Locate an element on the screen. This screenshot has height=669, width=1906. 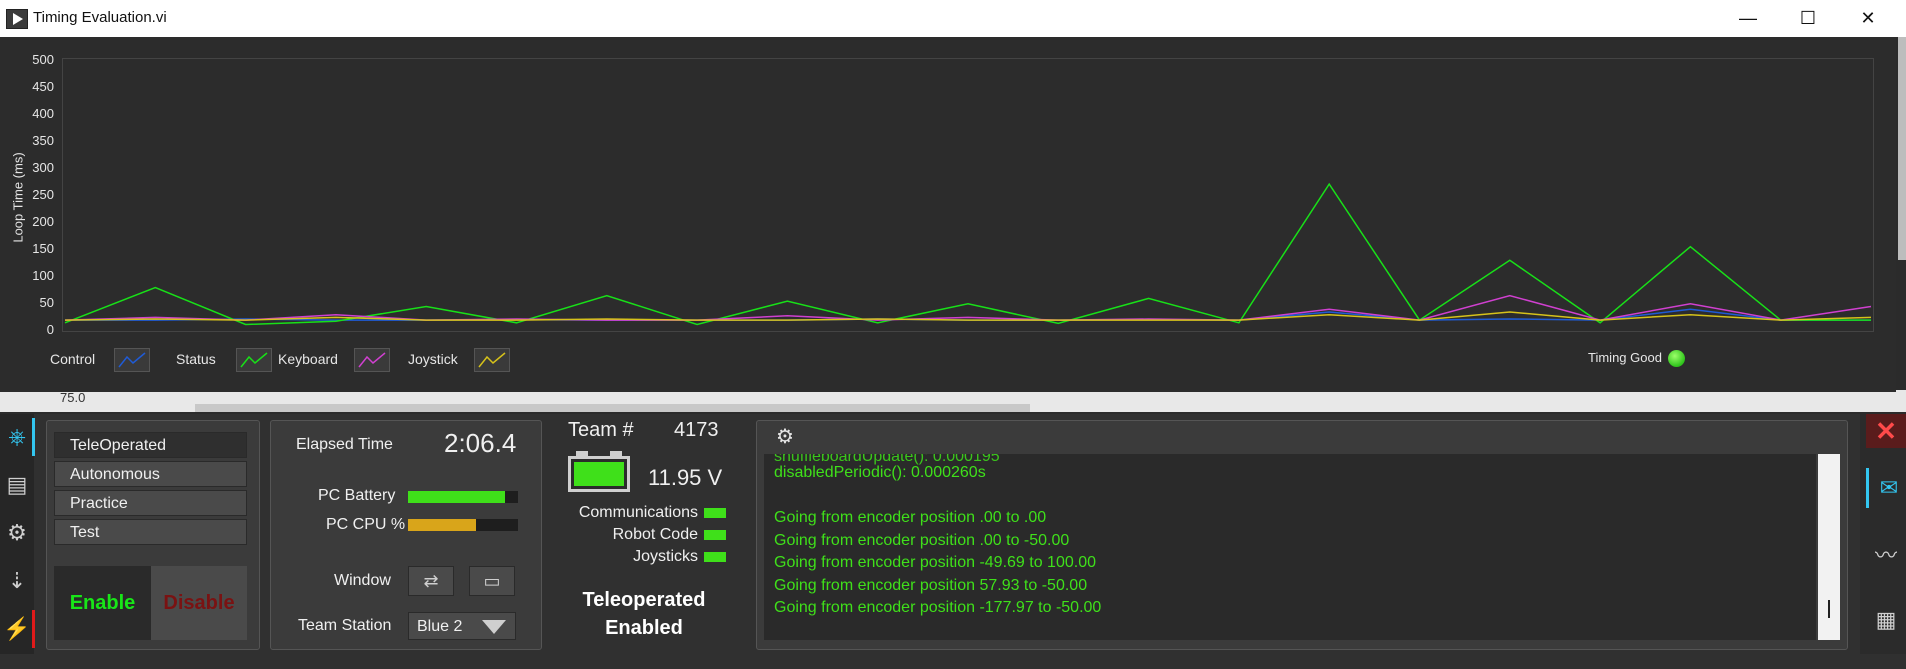
timing-good-indicator is located at coordinates (1676, 358).